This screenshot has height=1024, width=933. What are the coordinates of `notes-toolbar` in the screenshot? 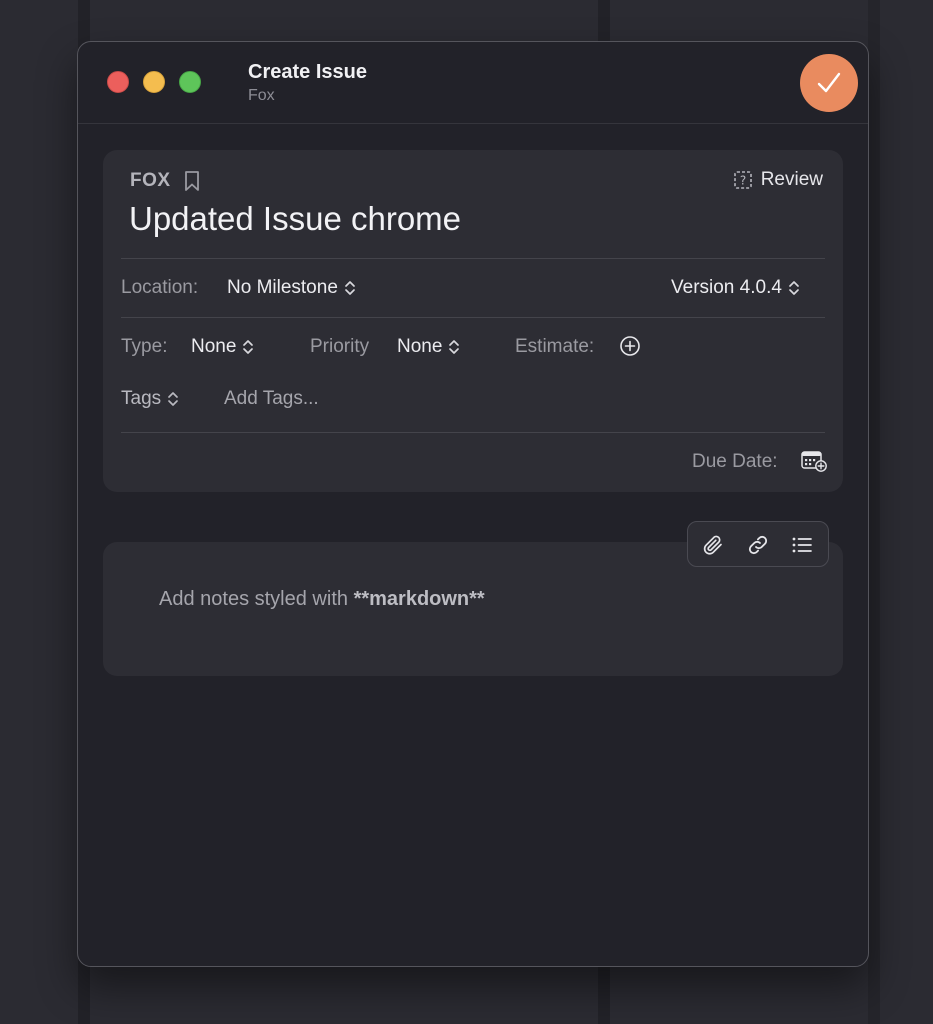 It's located at (758, 544).